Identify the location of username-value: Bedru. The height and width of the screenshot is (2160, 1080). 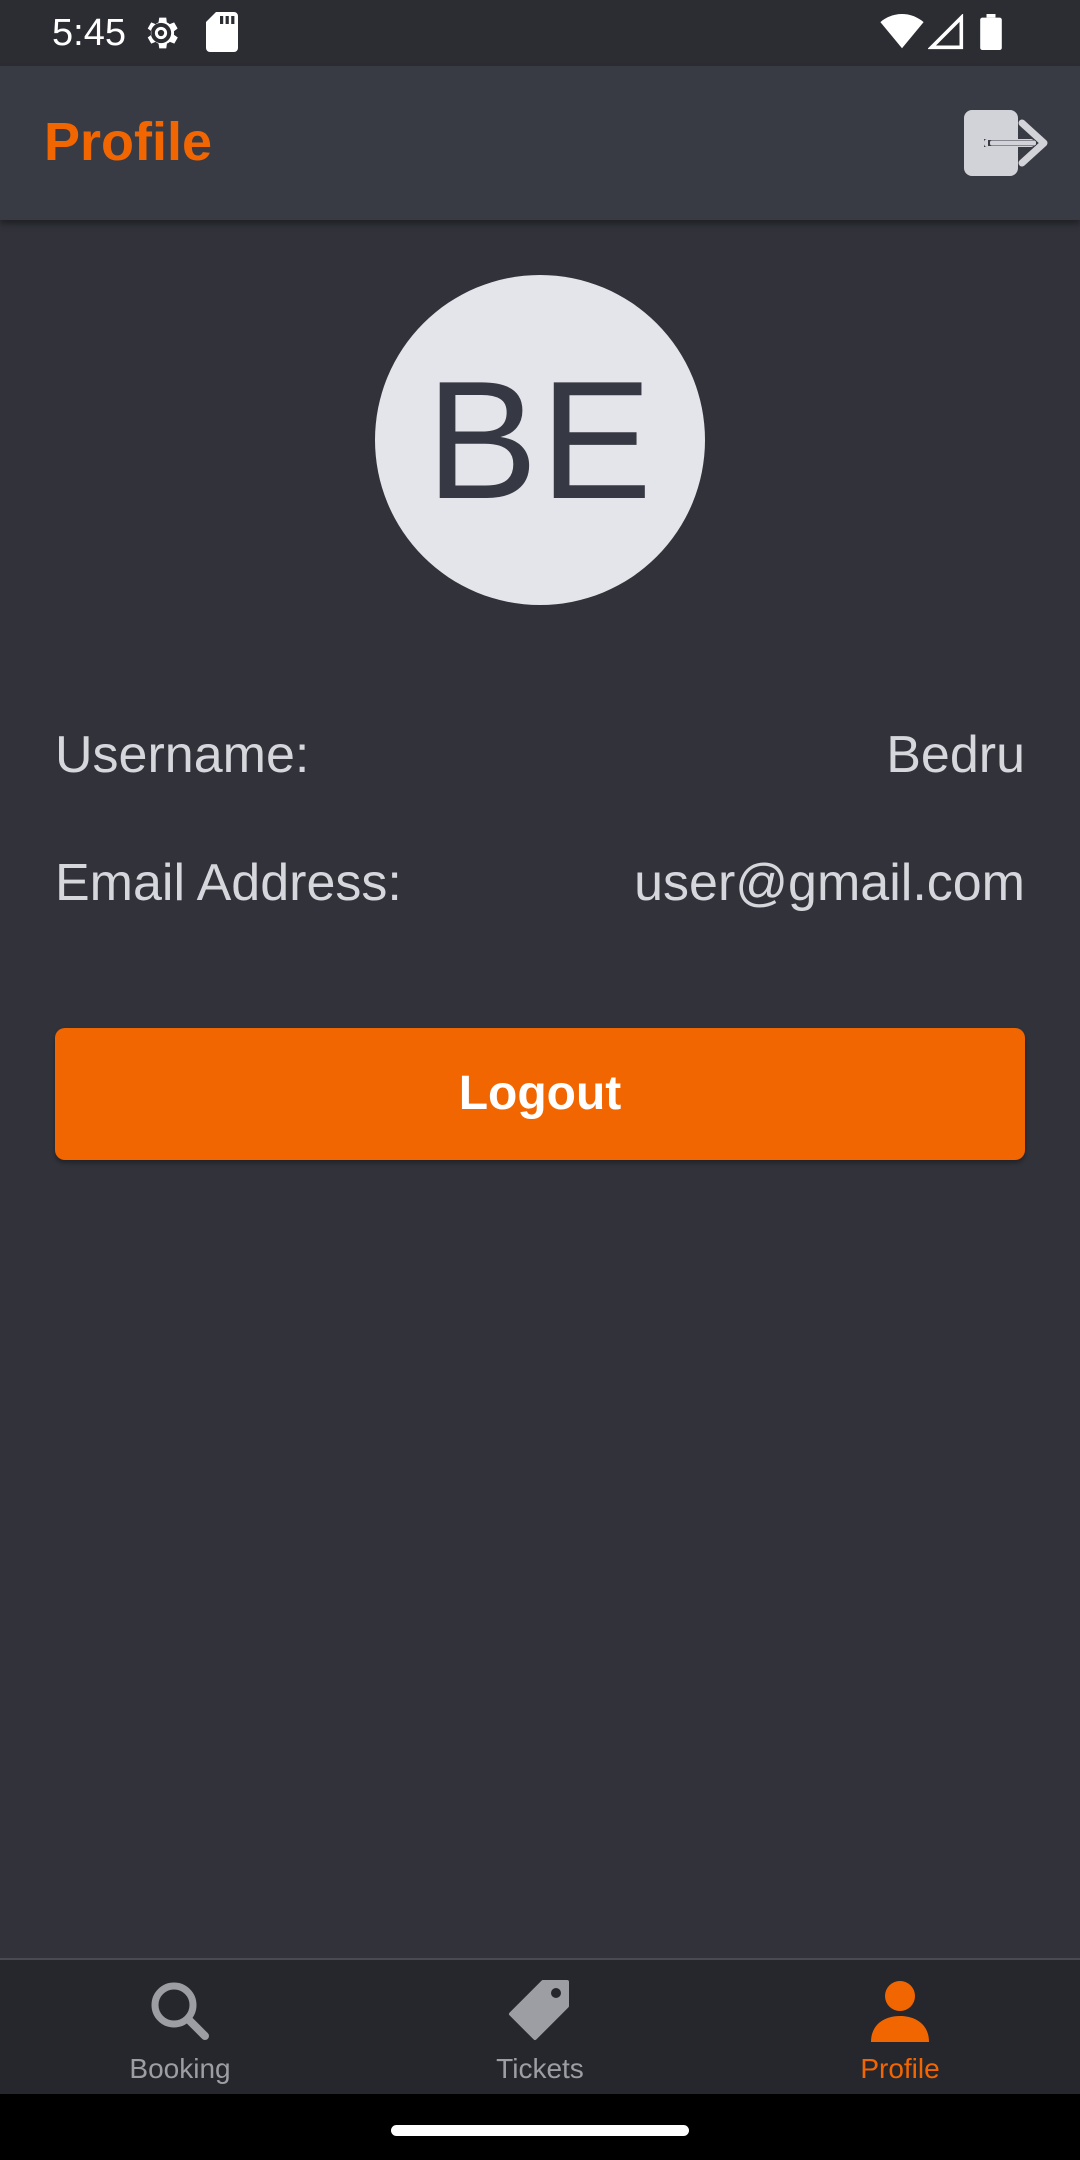
(955, 755).